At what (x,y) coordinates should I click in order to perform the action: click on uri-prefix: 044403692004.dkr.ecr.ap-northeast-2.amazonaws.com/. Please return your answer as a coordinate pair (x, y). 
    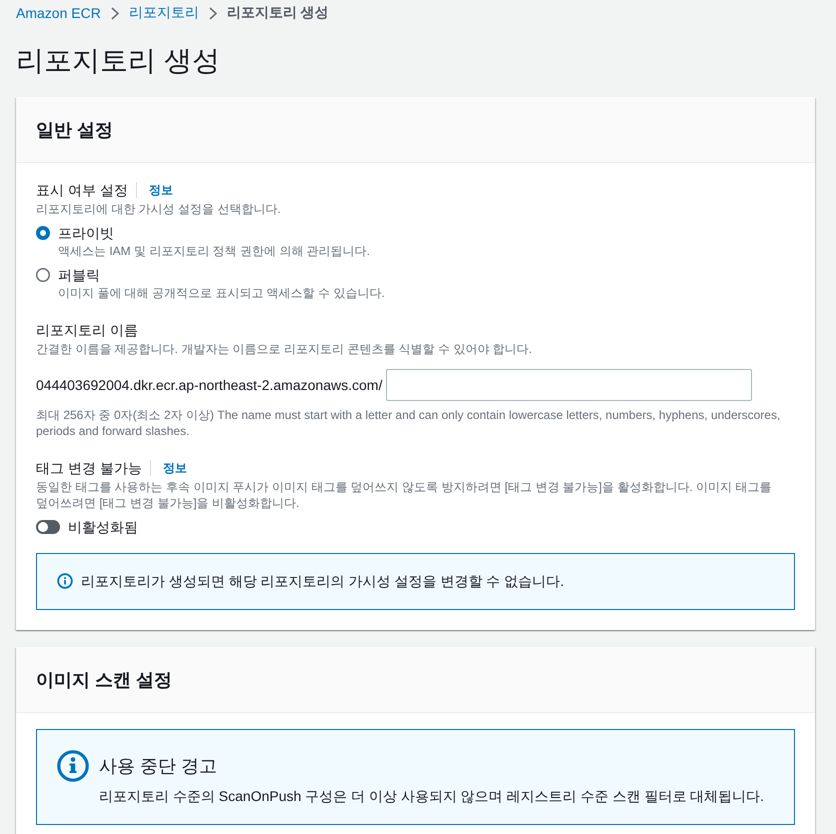
    Looking at the image, I should click on (209, 385).